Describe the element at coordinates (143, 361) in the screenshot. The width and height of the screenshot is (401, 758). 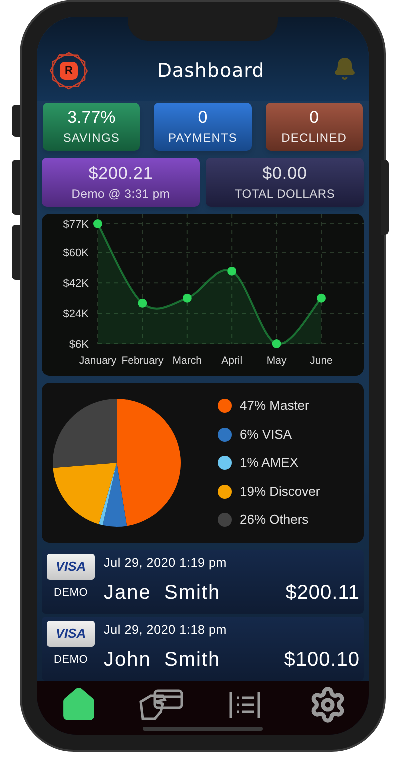
I see `axis-label: February` at that location.